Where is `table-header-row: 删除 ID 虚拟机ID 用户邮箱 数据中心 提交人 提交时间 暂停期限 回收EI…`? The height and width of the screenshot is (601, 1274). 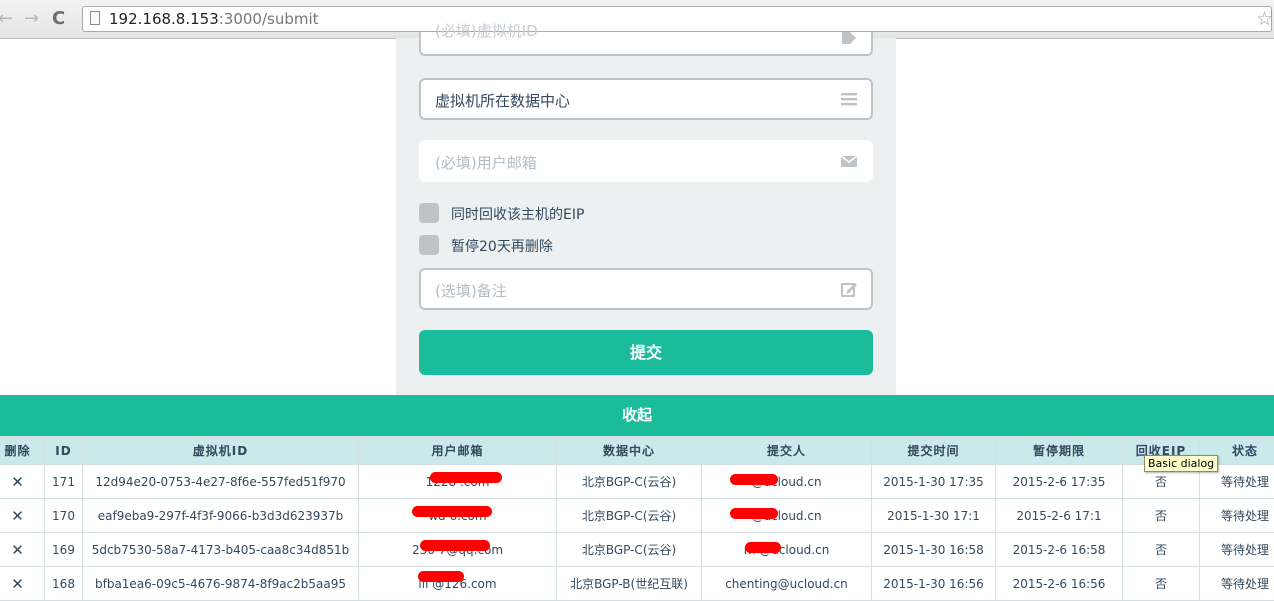
table-header-row: 删除 ID 虚拟机ID 用户邮箱 数据中心 提交人 提交时间 暂停期限 回收EI… is located at coordinates (637, 451).